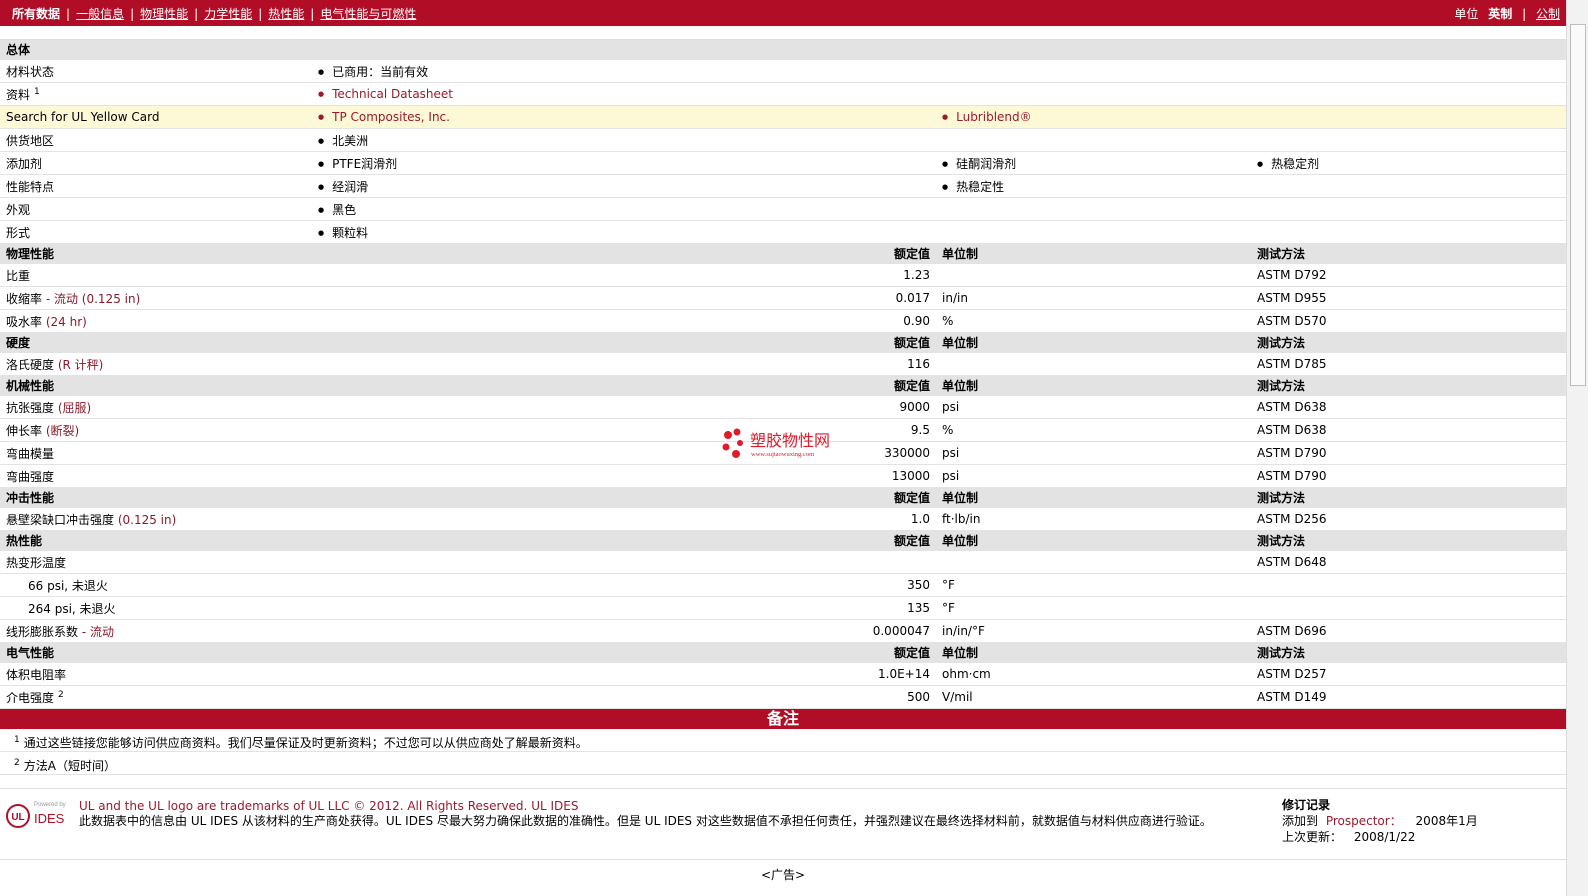 This screenshot has width=1588, height=896. Describe the element at coordinates (364, 608) in the screenshot. I see `property-label: 264 psi, 未退火` at that location.